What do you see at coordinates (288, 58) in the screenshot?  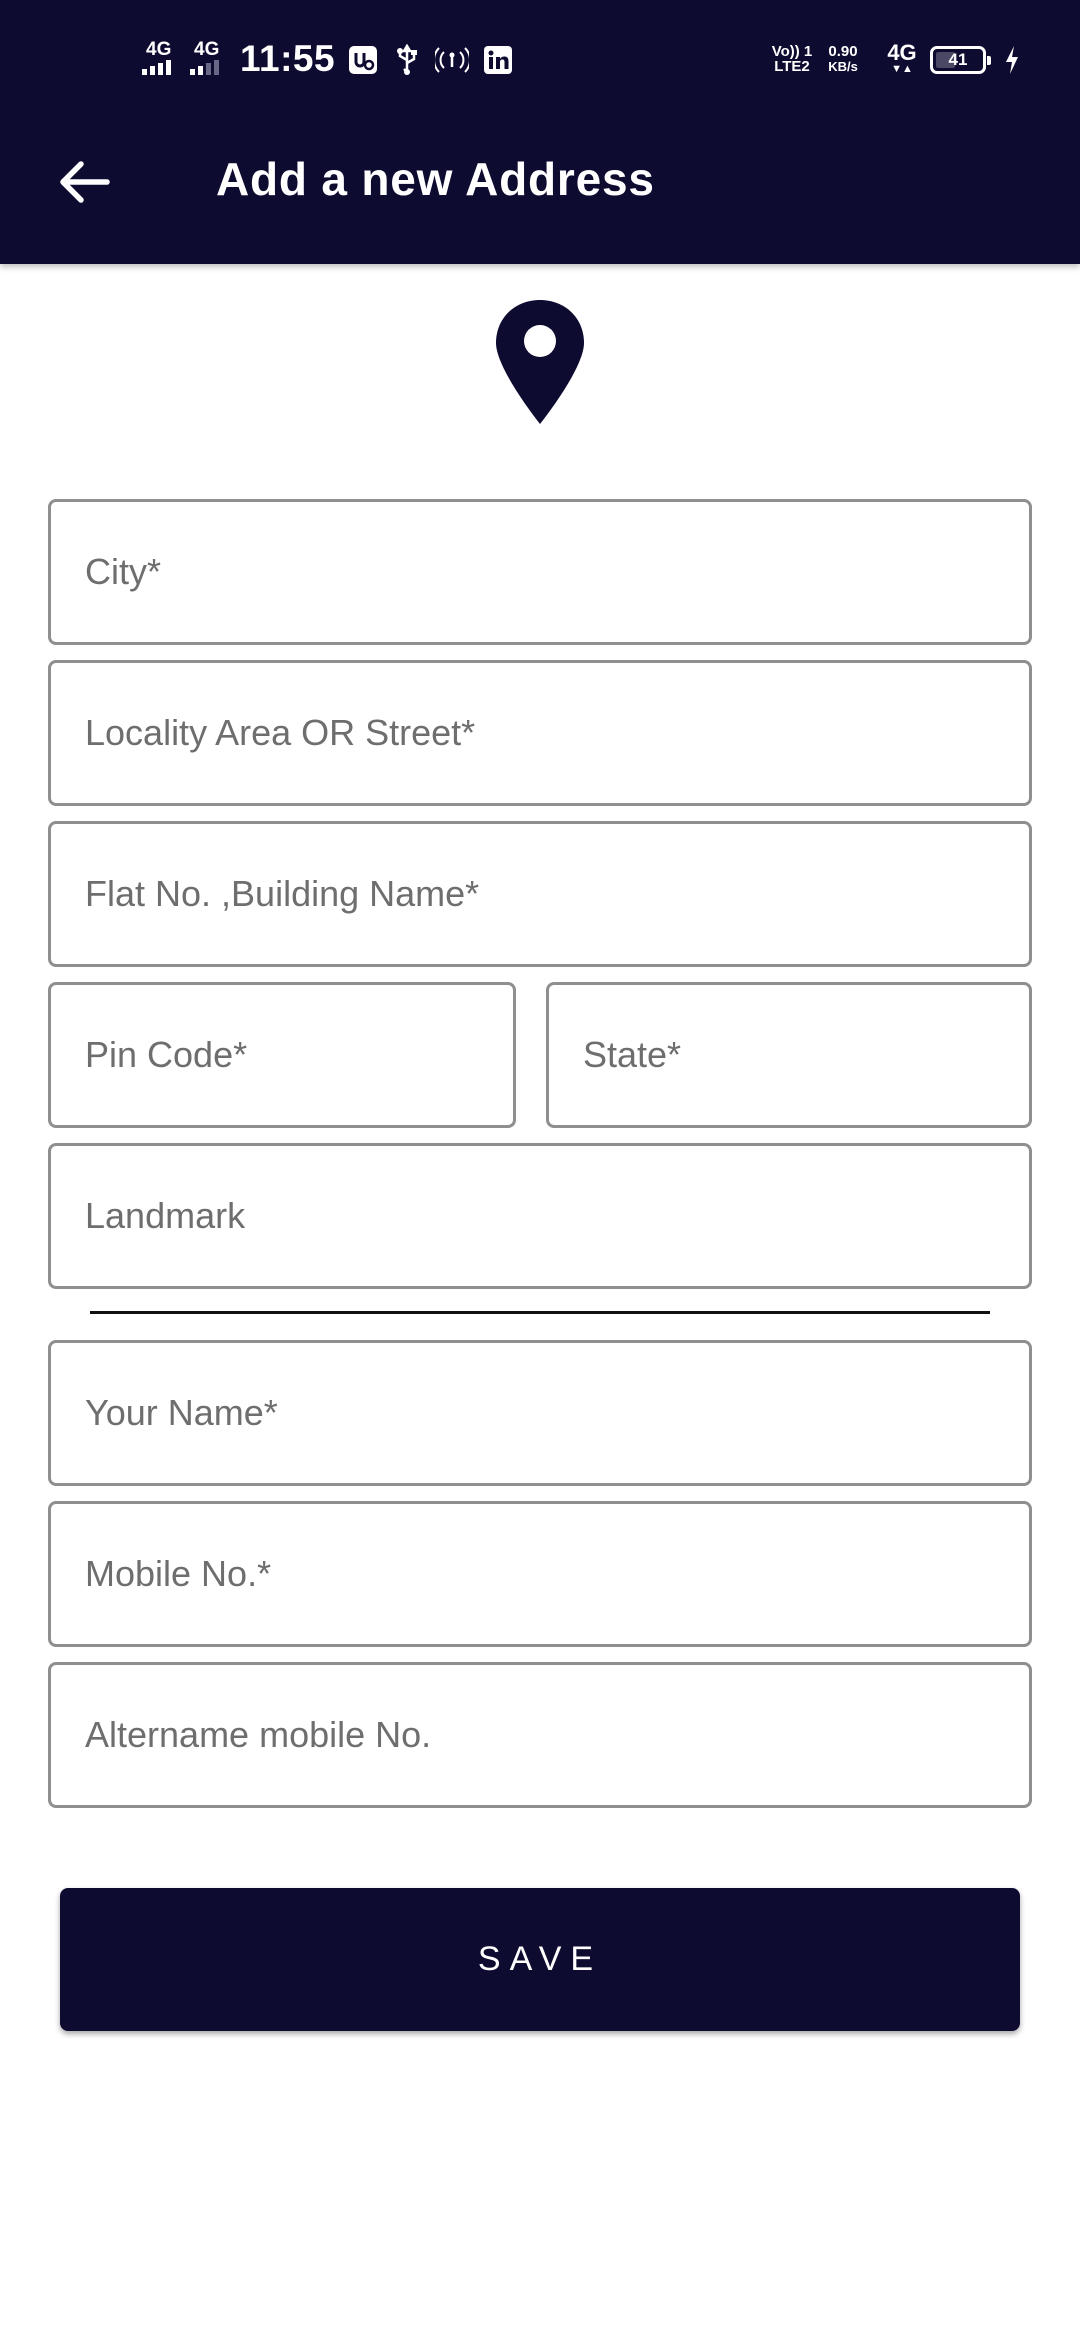 I see `status-time: 11:55` at bounding box center [288, 58].